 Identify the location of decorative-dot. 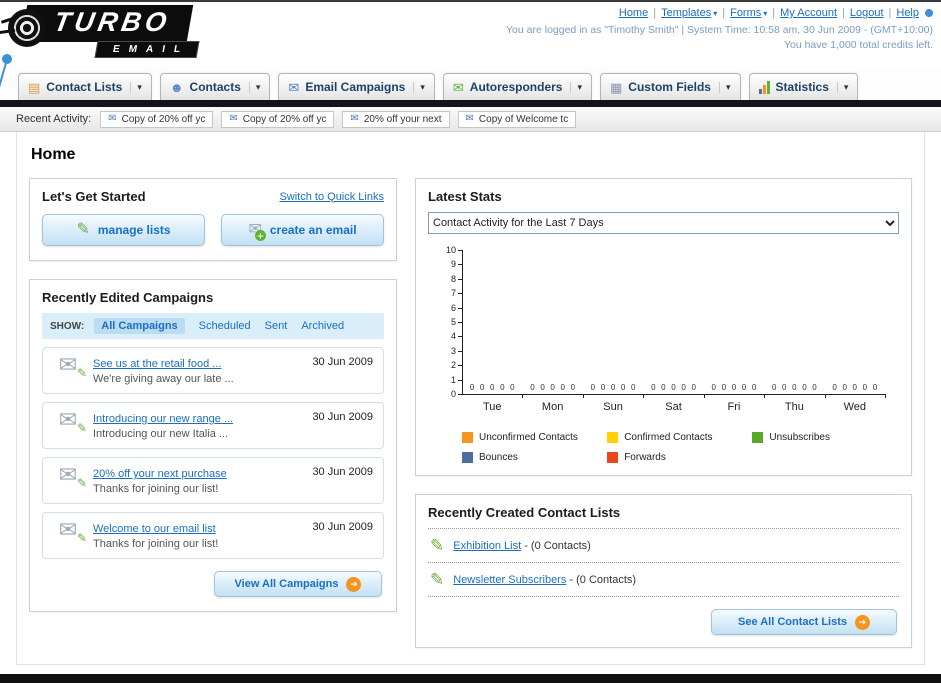
(929, 13).